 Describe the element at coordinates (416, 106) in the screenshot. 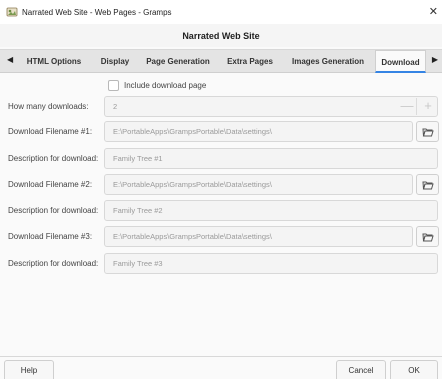

I see `spinner-divider` at that location.